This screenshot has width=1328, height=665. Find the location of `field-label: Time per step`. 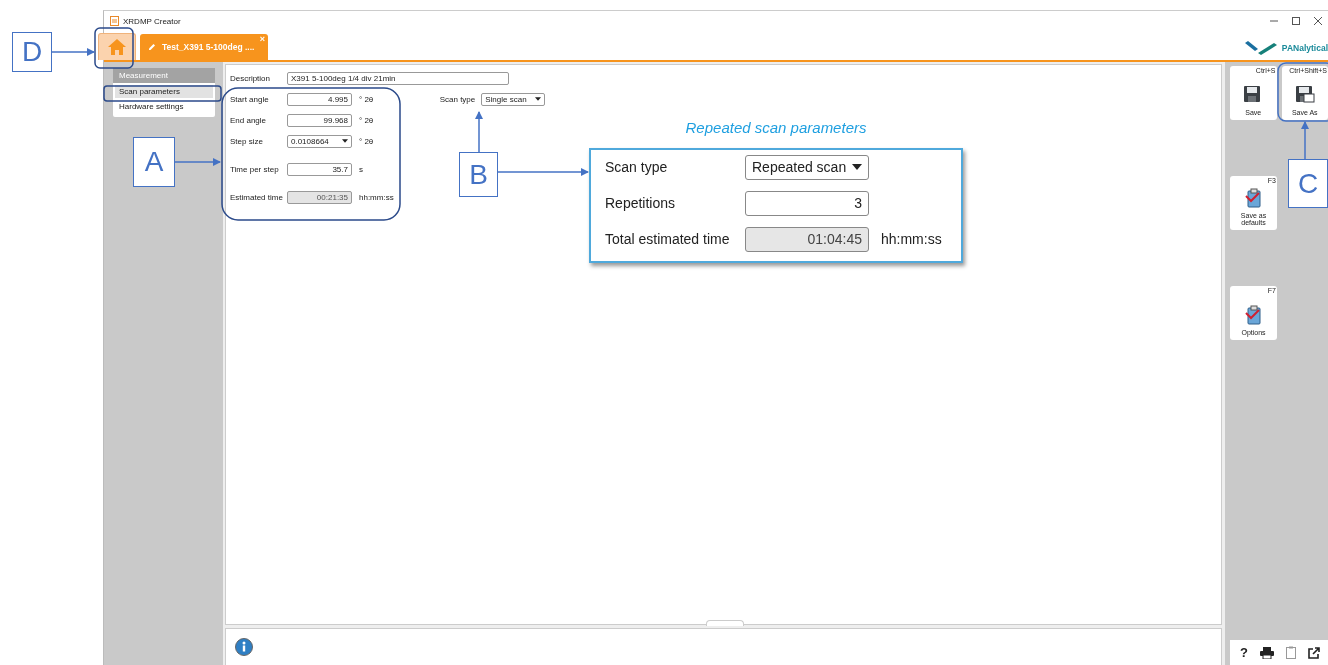

field-label: Time per step is located at coordinates (255, 169).